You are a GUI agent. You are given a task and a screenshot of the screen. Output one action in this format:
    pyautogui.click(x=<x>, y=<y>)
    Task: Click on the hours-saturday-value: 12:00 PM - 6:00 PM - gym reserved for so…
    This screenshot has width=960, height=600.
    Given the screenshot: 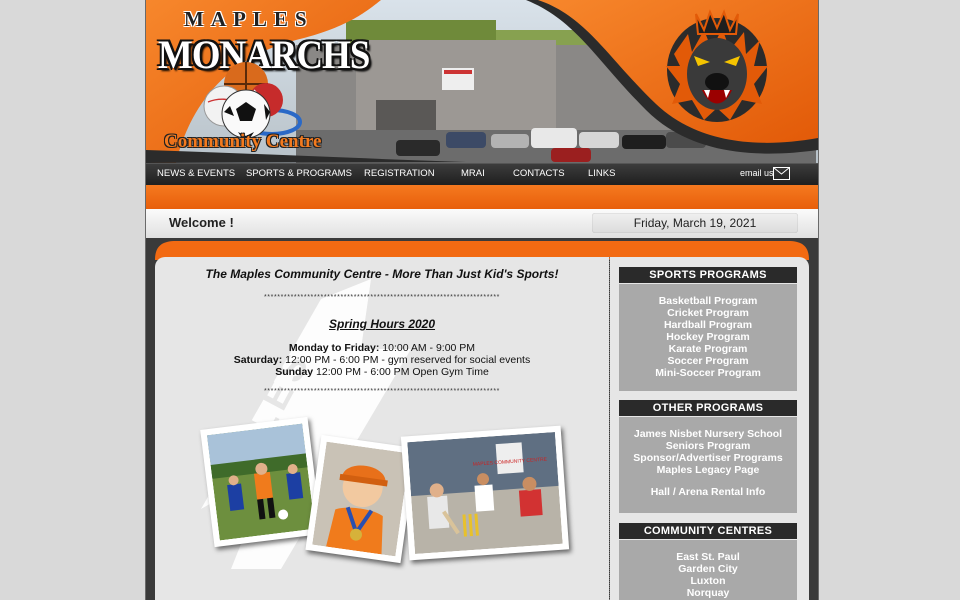 What is the action you would take?
    pyautogui.click(x=406, y=360)
    